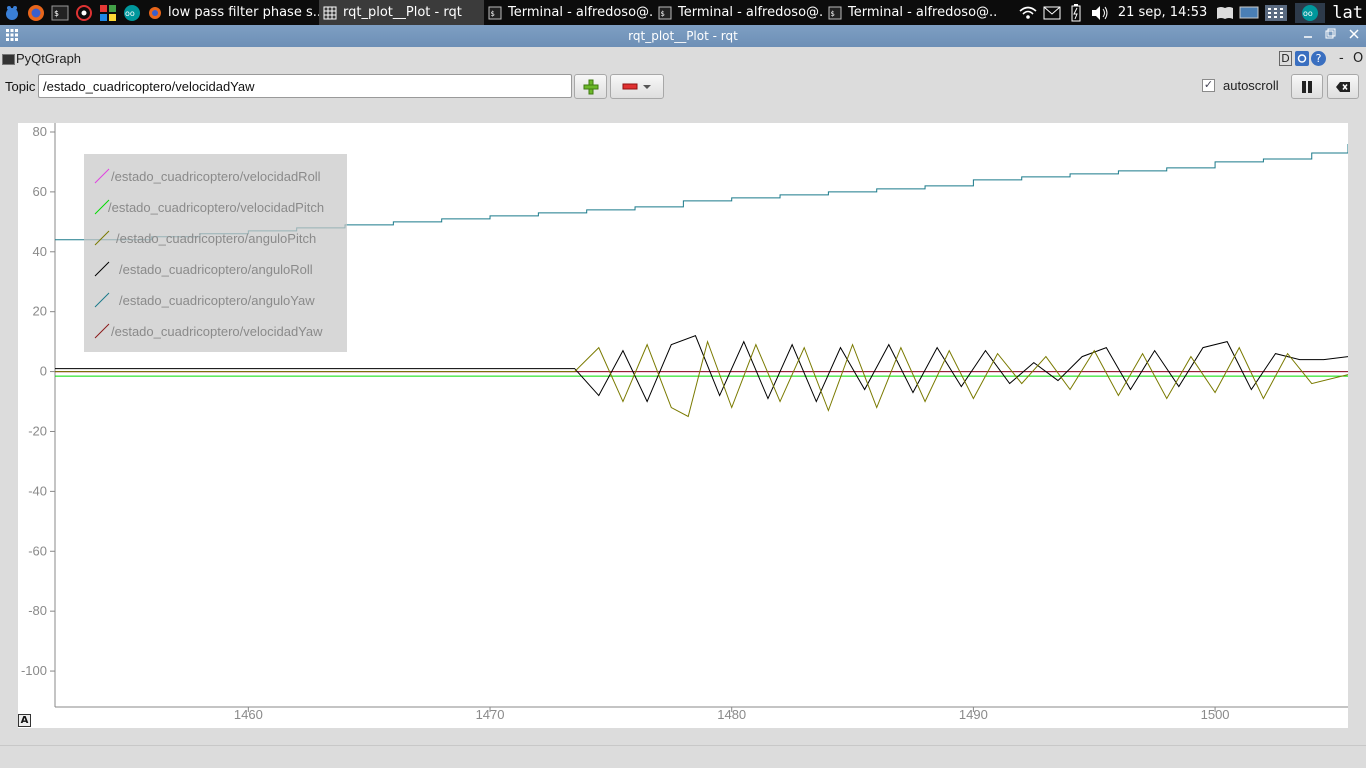  Describe the element at coordinates (37, 490) in the screenshot. I see `y-tick-label: -40` at that location.